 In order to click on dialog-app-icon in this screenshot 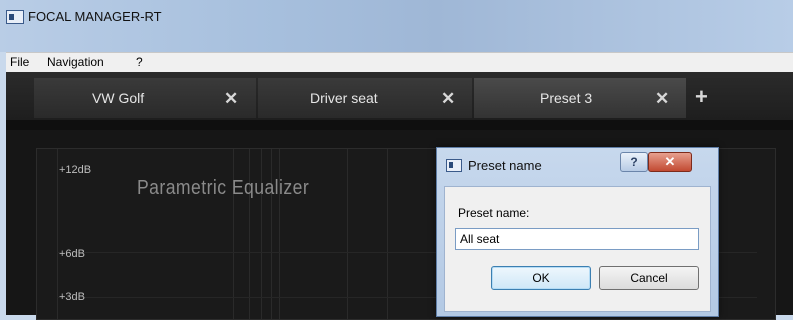, I will do `click(454, 165)`.